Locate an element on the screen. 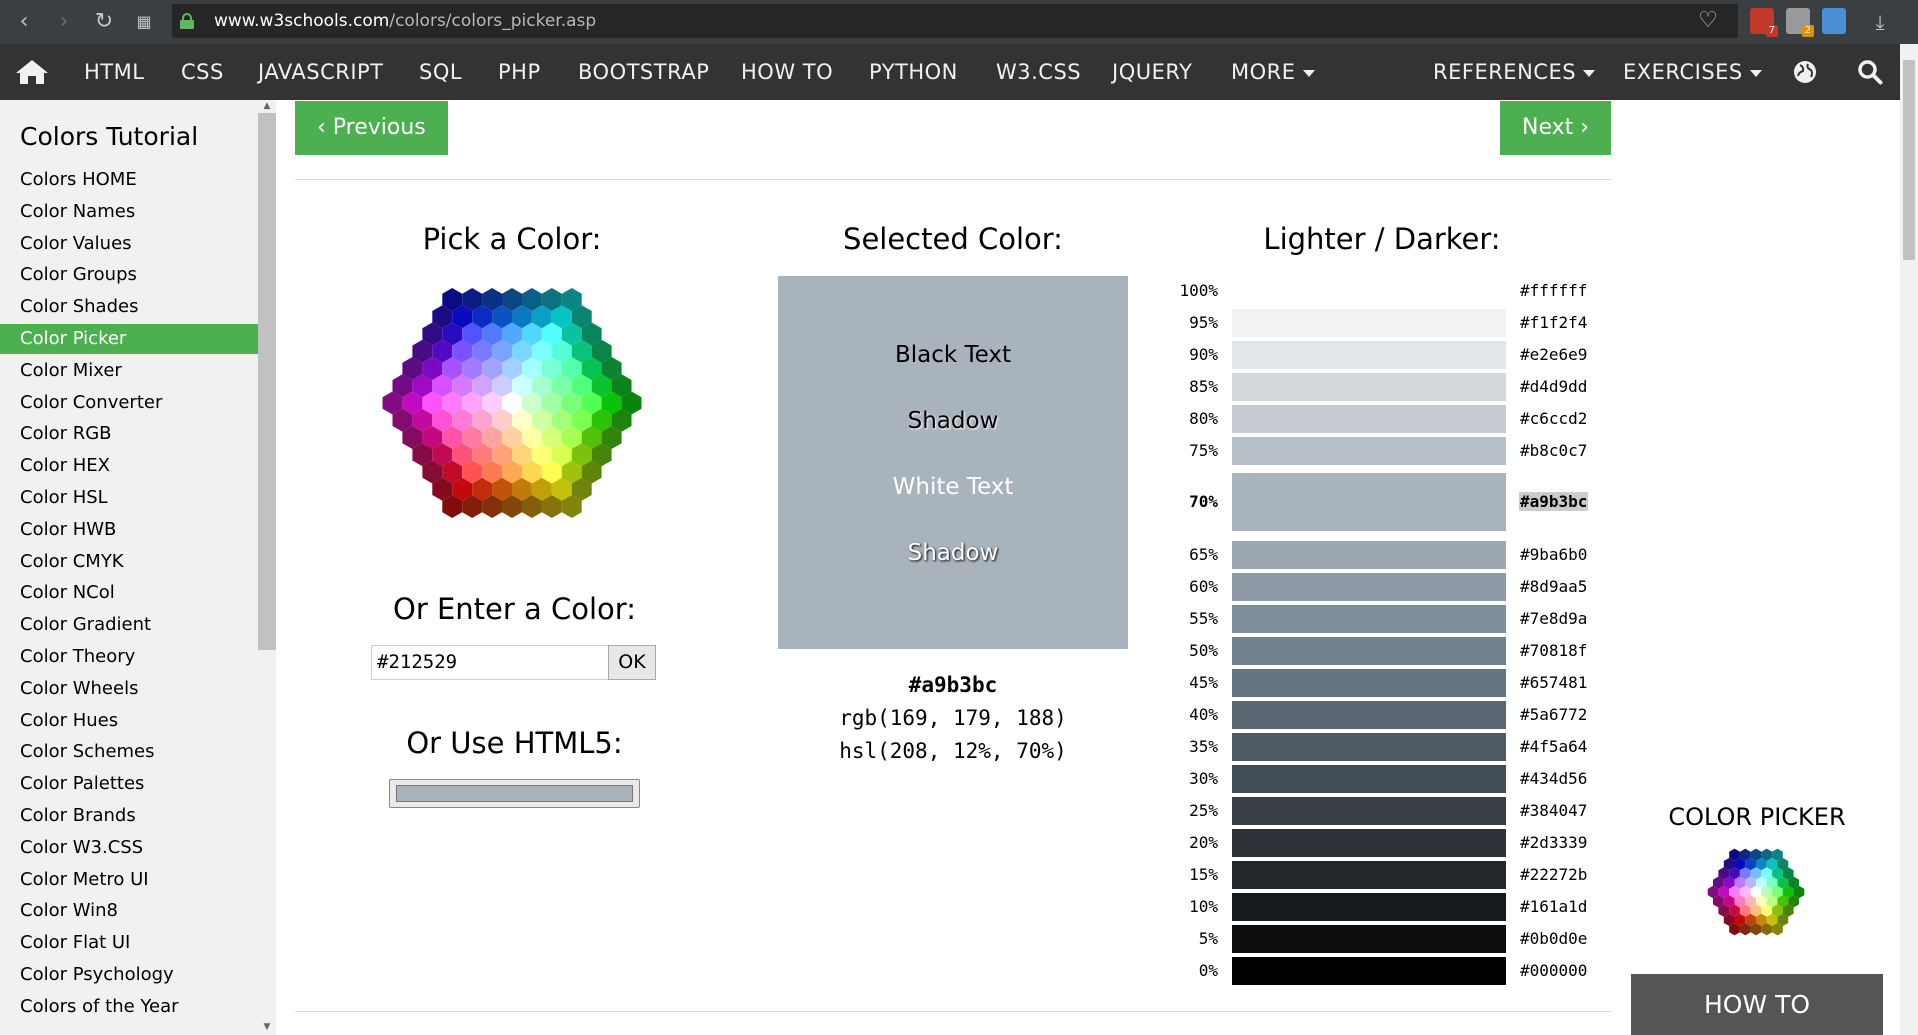  sidebar-item: Color Values is located at coordinates (129, 244).